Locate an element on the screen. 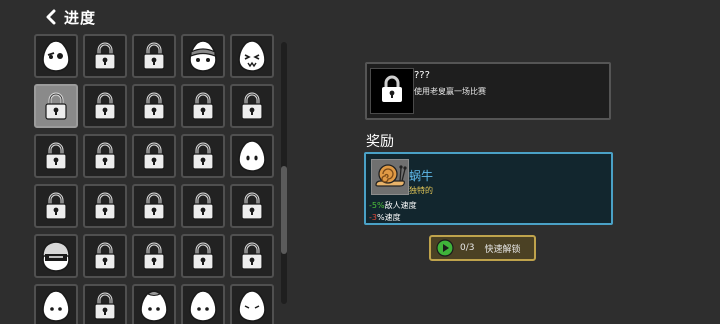  egg-fangs-icon is located at coordinates (252, 56).